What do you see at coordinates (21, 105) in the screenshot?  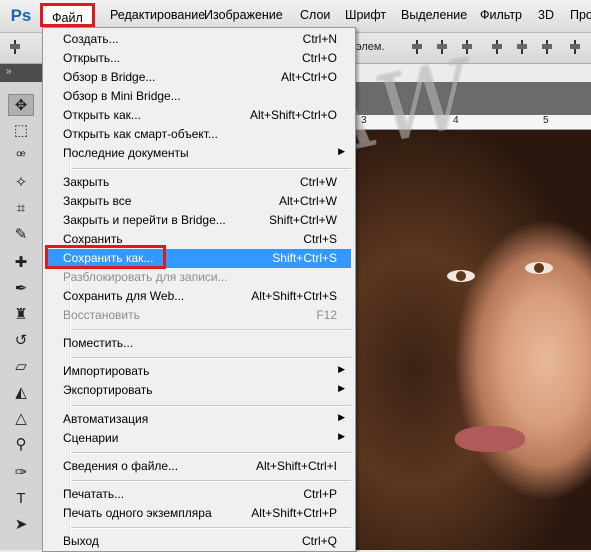 I see `move-tool-icon: ✥` at bounding box center [21, 105].